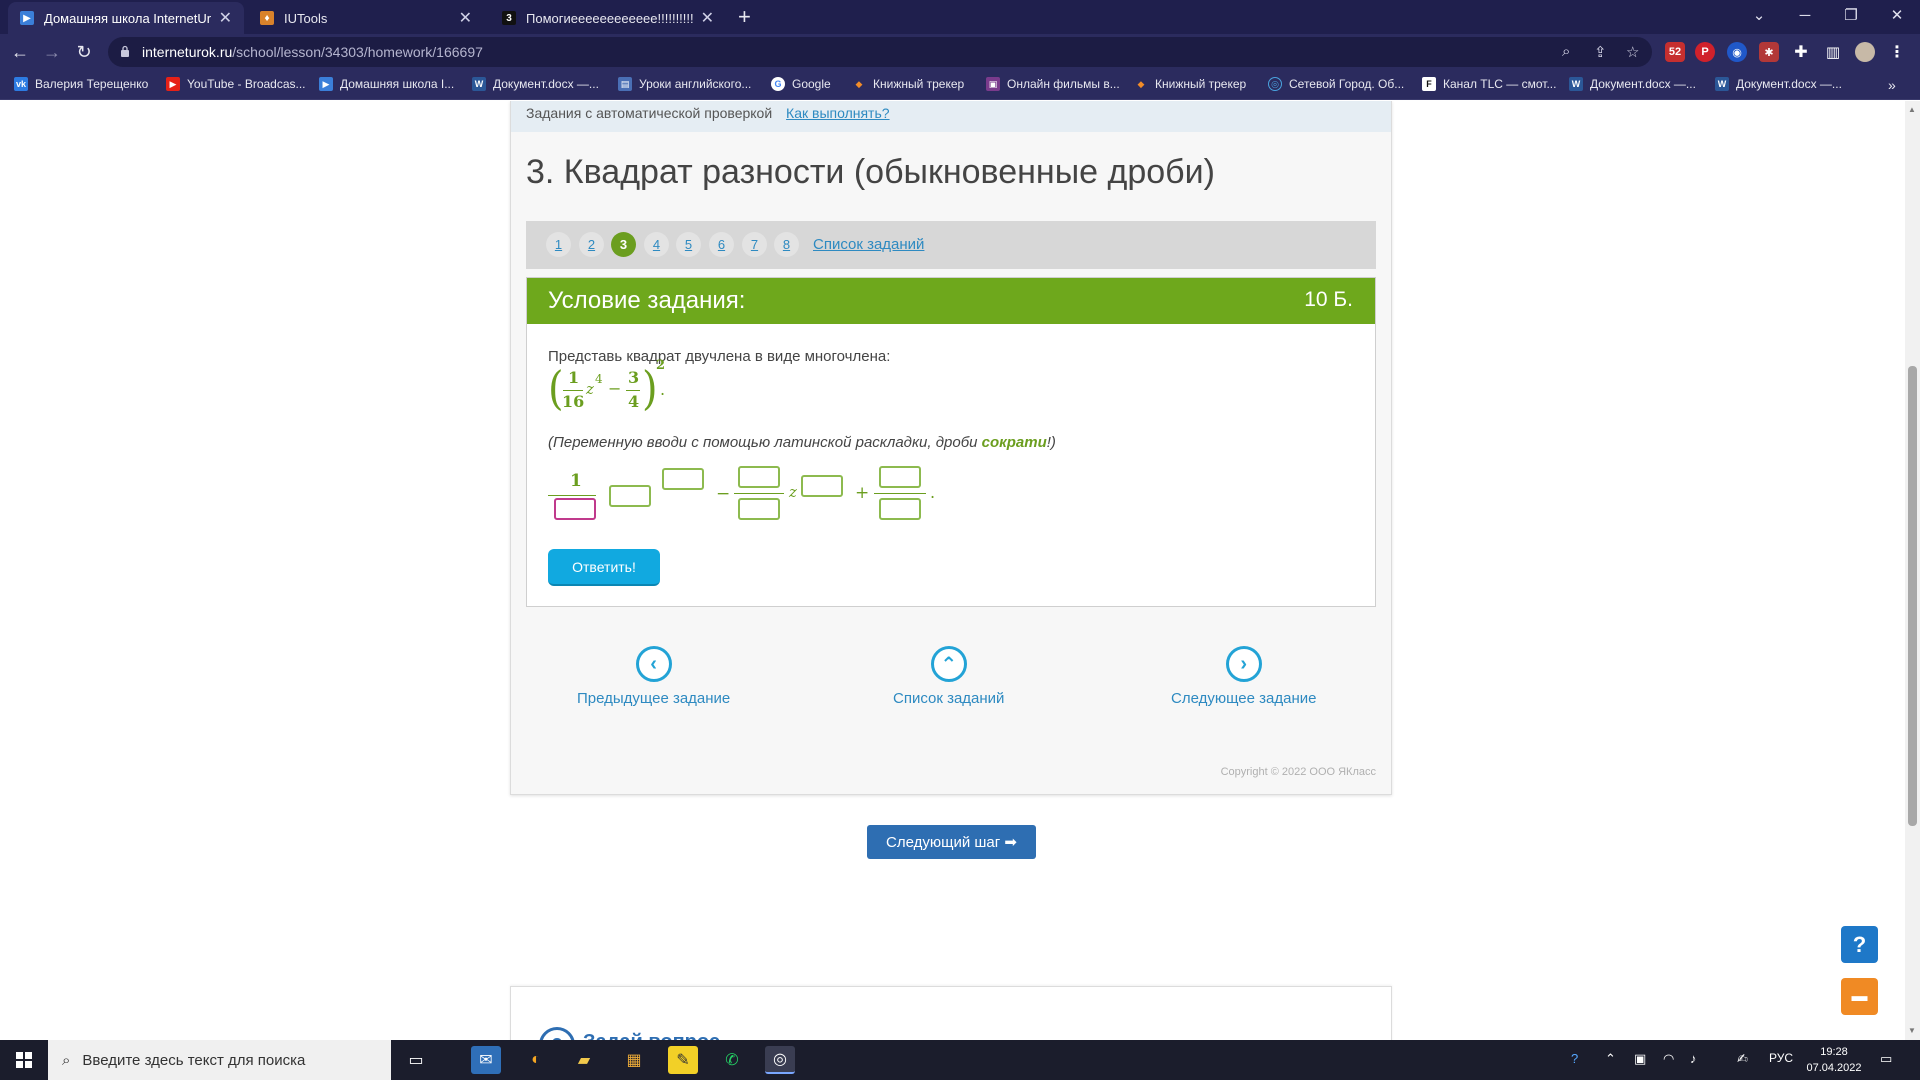 Image resolution: width=1920 pixels, height=1080 pixels. What do you see at coordinates (634, 1060) in the screenshot?
I see `store-app-icon: ▦` at bounding box center [634, 1060].